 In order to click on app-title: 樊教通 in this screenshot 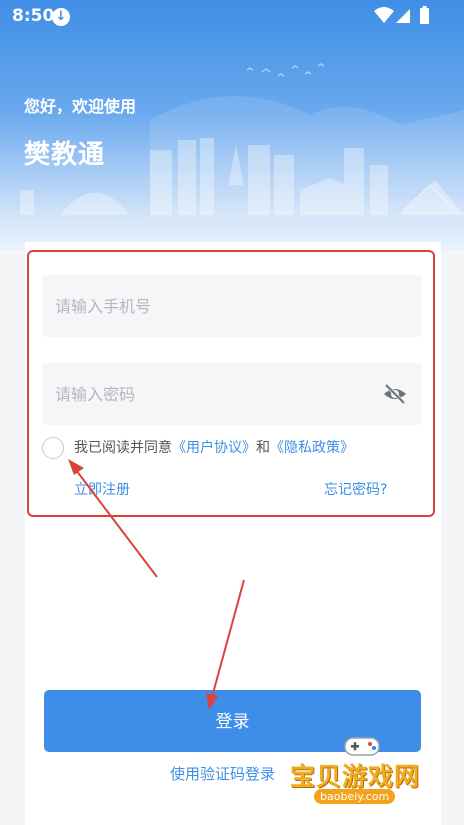, I will do `click(65, 155)`.